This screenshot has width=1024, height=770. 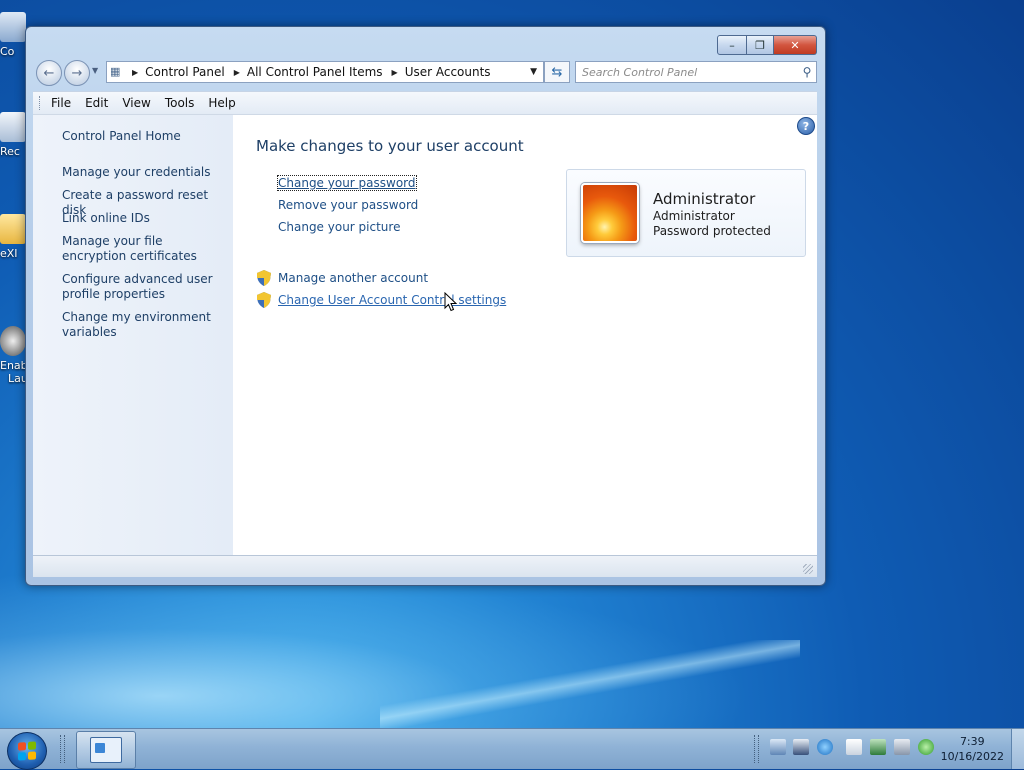 I want to click on caption-buttons: – ❐ ✕, so click(x=767, y=45).